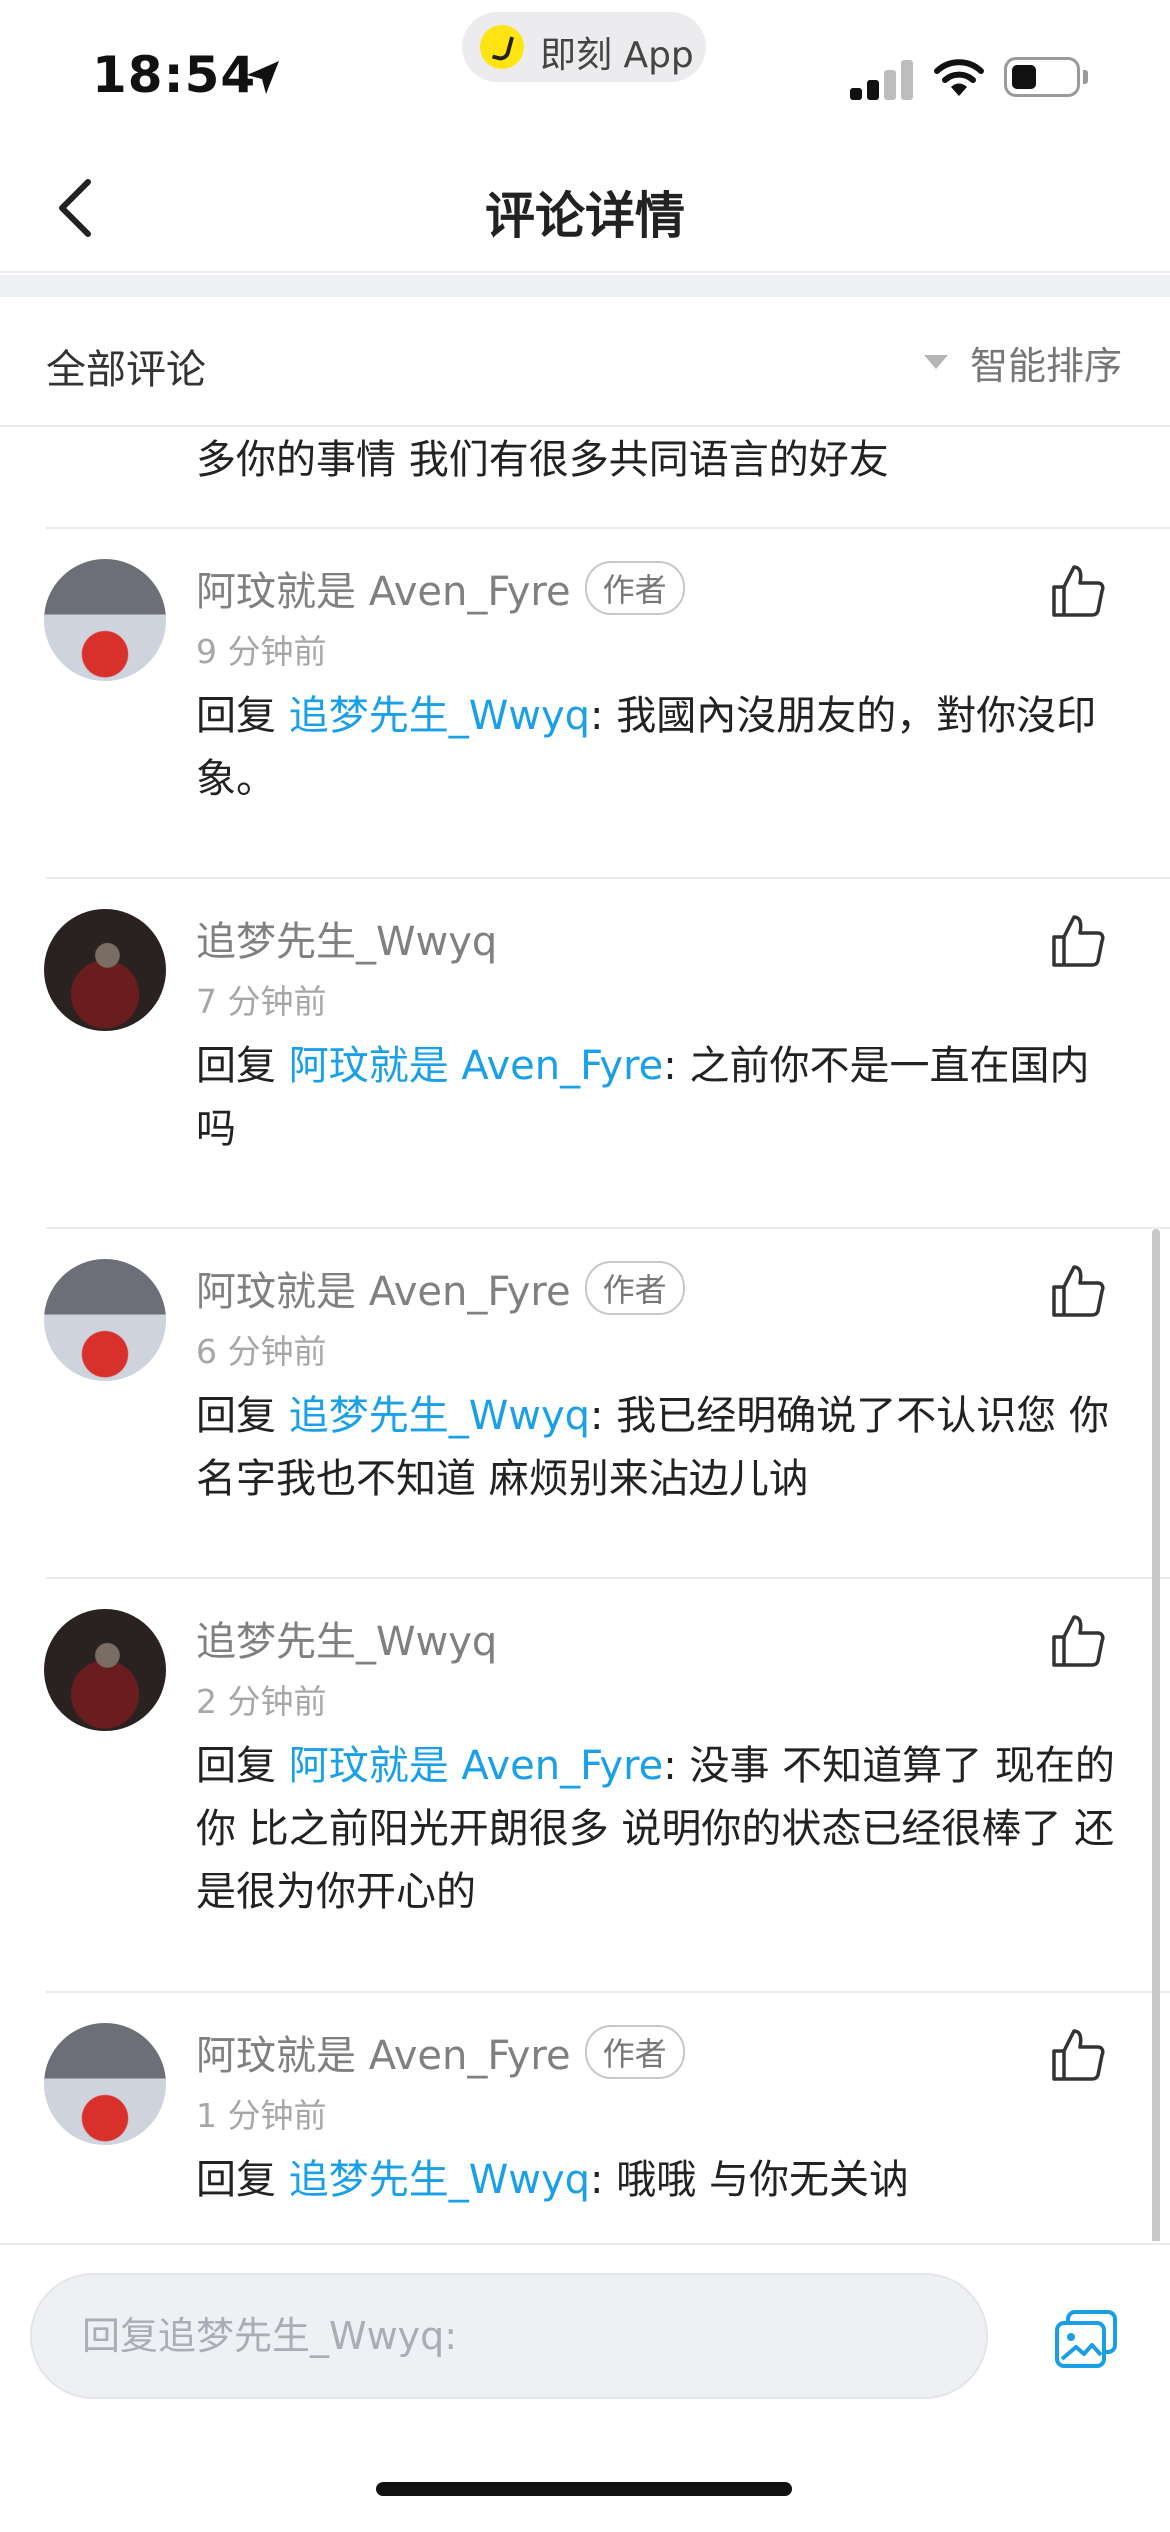 This screenshot has width=1170, height=2532. I want to click on reply-input, so click(509, 2336).